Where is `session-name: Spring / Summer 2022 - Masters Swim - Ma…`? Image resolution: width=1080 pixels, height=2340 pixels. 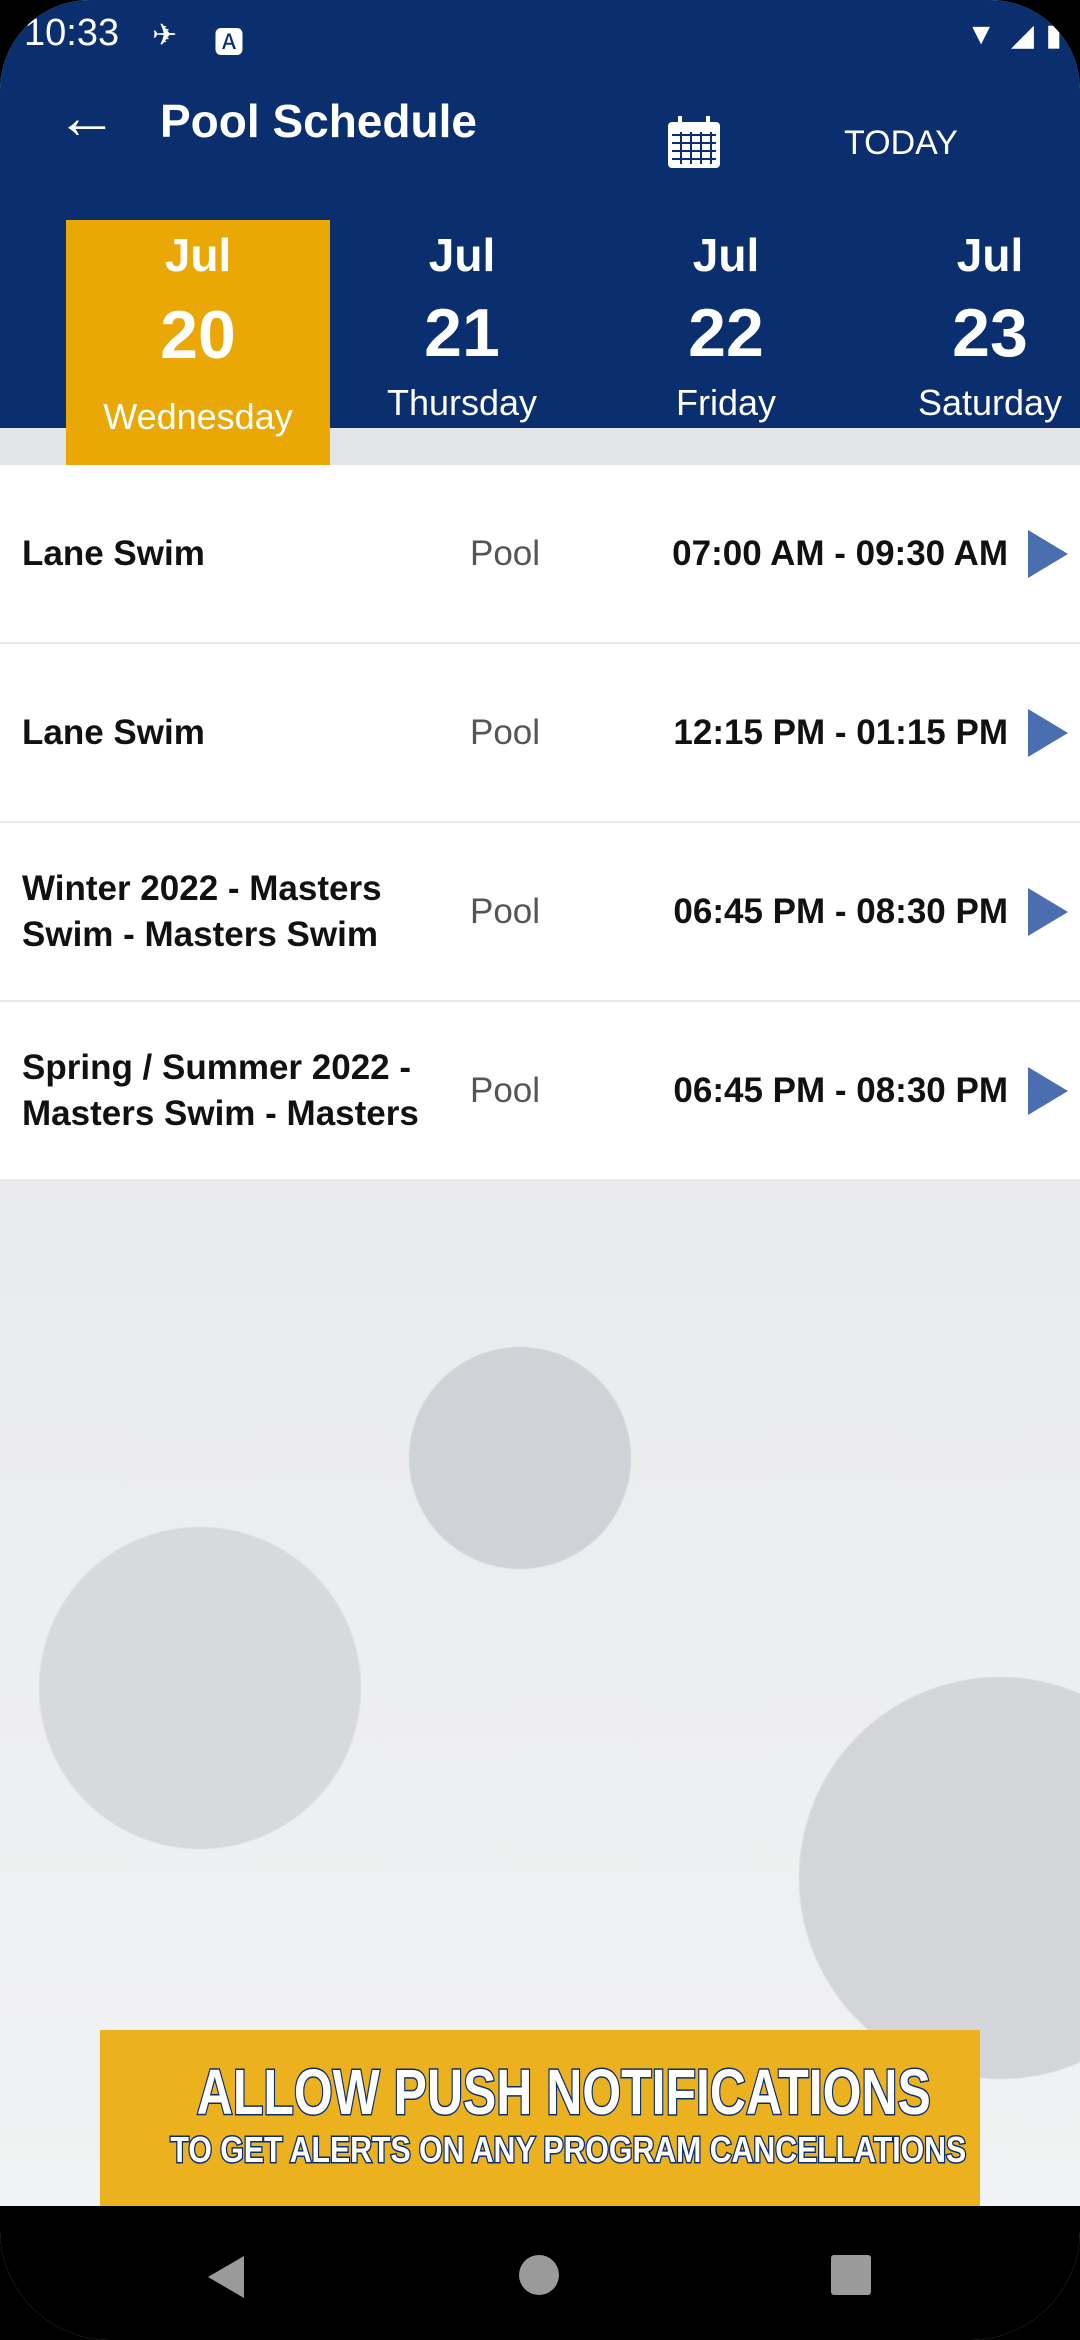
session-name: Spring / Summer 2022 - Masters Swim - Ma… is located at coordinates (220, 1090).